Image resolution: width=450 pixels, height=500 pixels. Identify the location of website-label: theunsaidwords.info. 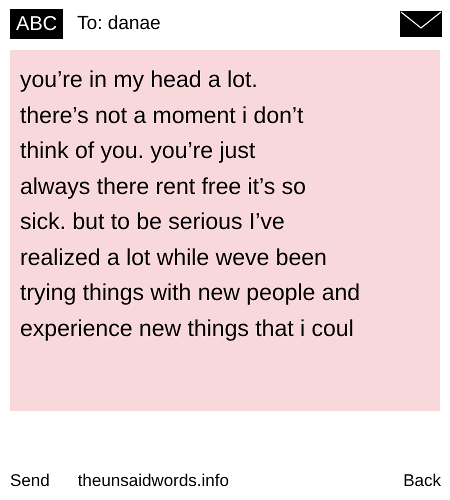
(154, 481).